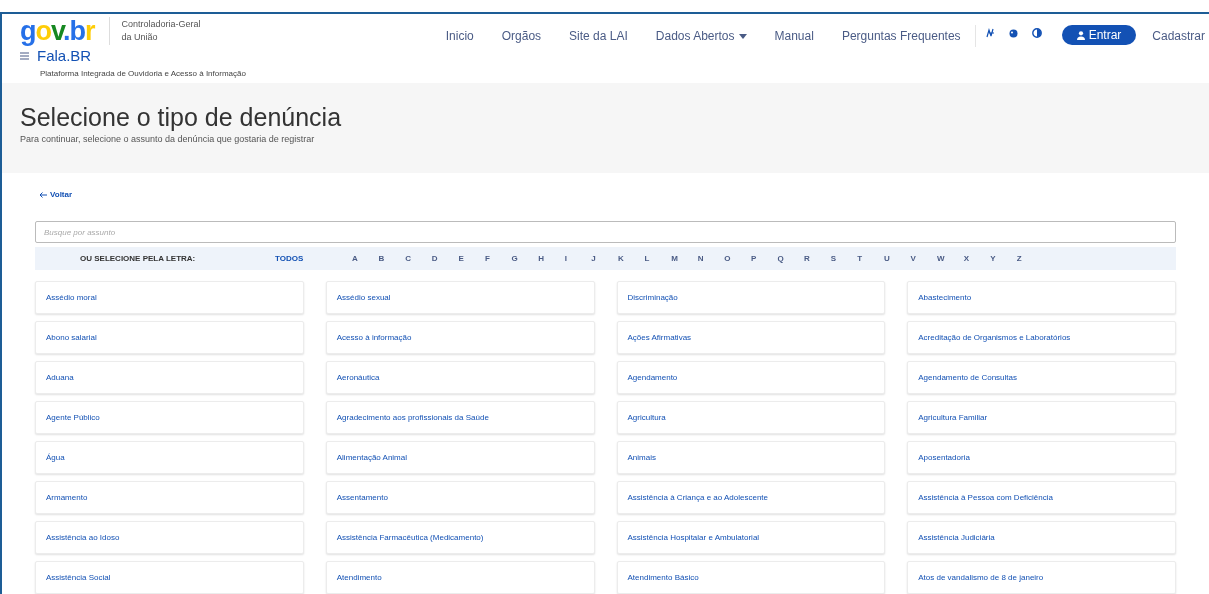 This screenshot has width=1209, height=594. What do you see at coordinates (1003, 258) in the screenshot?
I see `letter-link: Y` at bounding box center [1003, 258].